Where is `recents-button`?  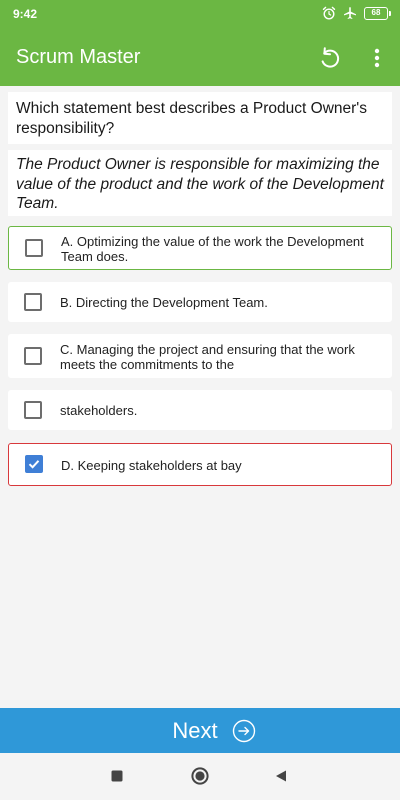 recents-button is located at coordinates (117, 776).